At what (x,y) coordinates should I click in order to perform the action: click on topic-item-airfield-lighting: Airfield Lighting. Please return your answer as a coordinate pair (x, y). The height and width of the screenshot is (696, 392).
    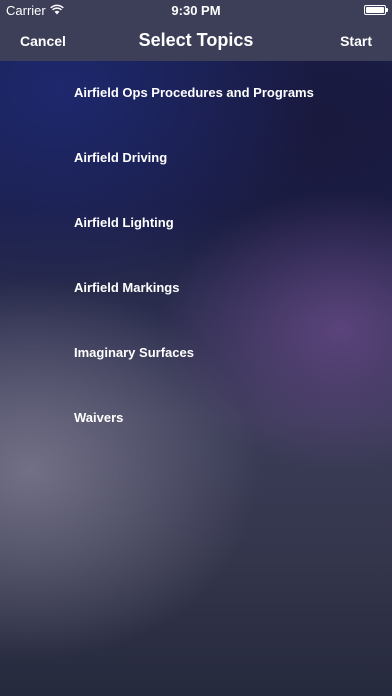
    Looking at the image, I should click on (196, 222).